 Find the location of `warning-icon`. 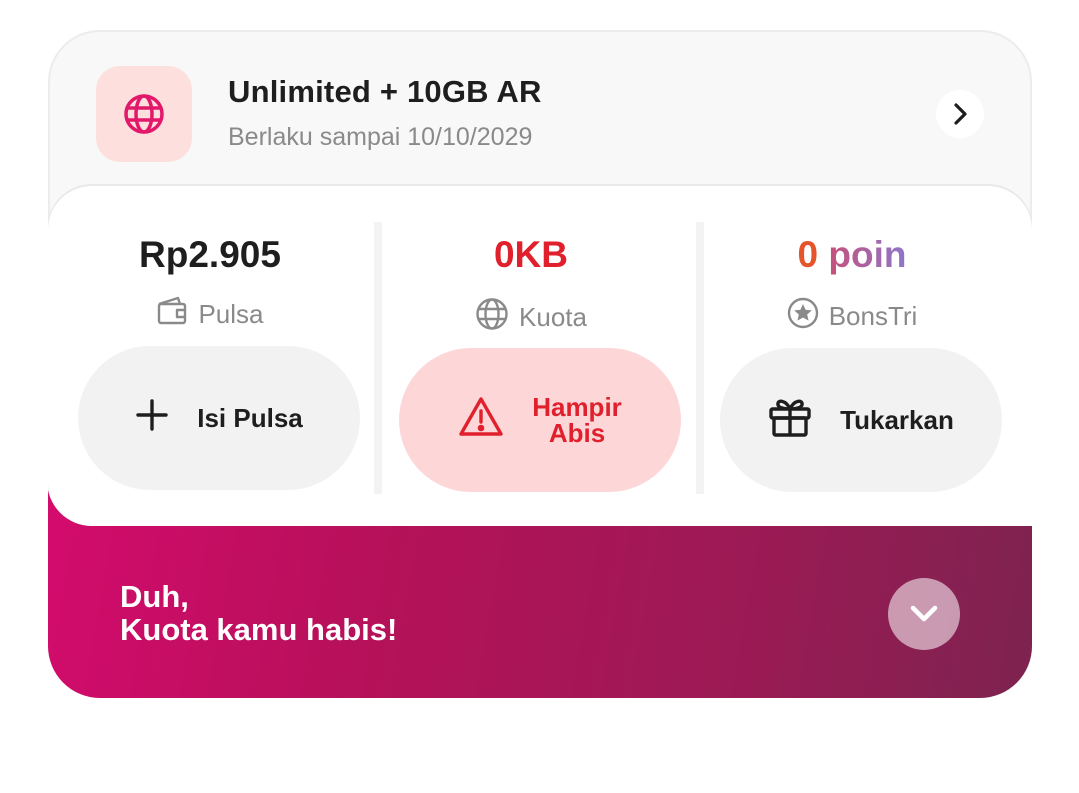

warning-icon is located at coordinates (481, 420).